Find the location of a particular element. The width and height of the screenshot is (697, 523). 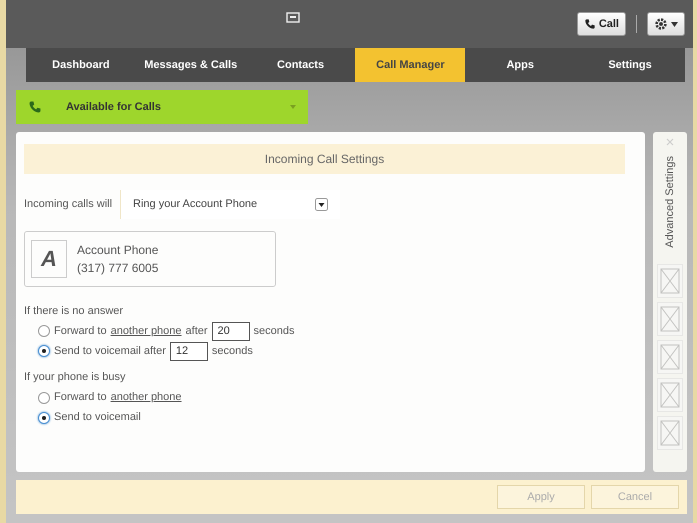

option-label: Send to voicemail after is located at coordinates (110, 351).